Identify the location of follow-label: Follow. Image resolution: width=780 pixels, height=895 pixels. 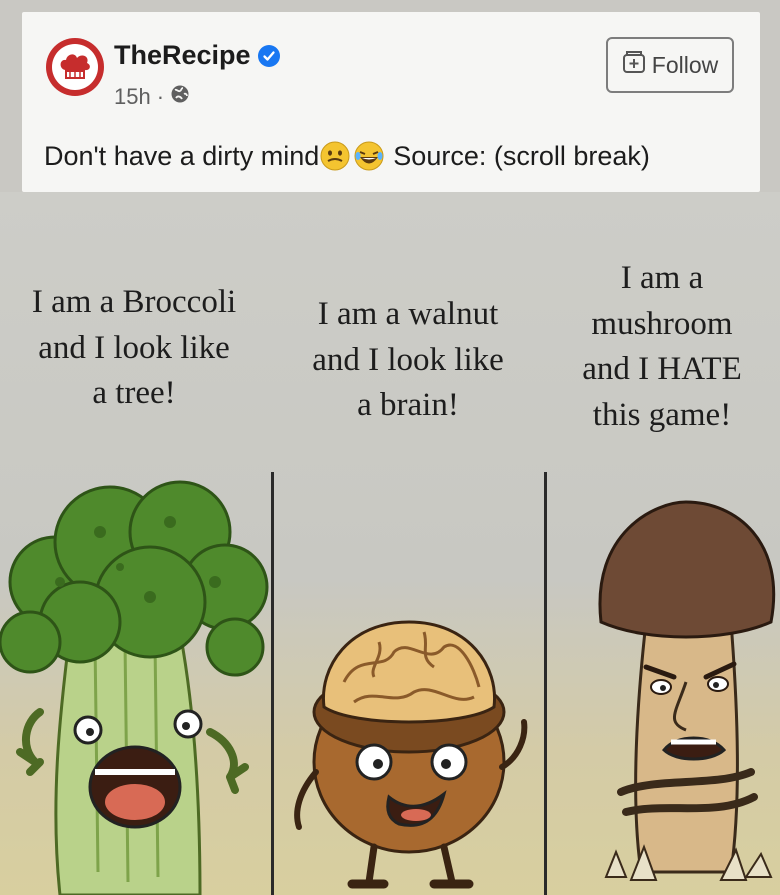
(685, 64).